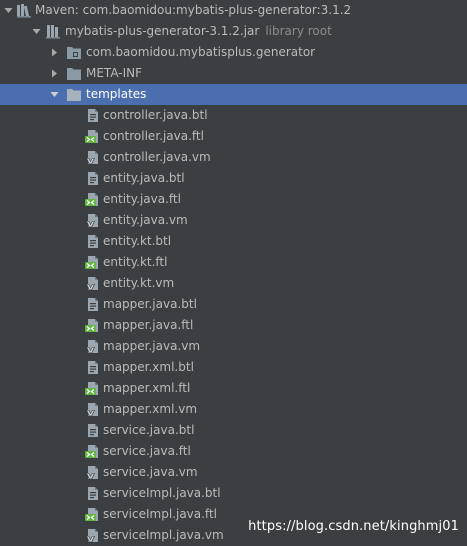  What do you see at coordinates (144, 178) in the screenshot?
I see `tree-node-label: entity.java.btl` at bounding box center [144, 178].